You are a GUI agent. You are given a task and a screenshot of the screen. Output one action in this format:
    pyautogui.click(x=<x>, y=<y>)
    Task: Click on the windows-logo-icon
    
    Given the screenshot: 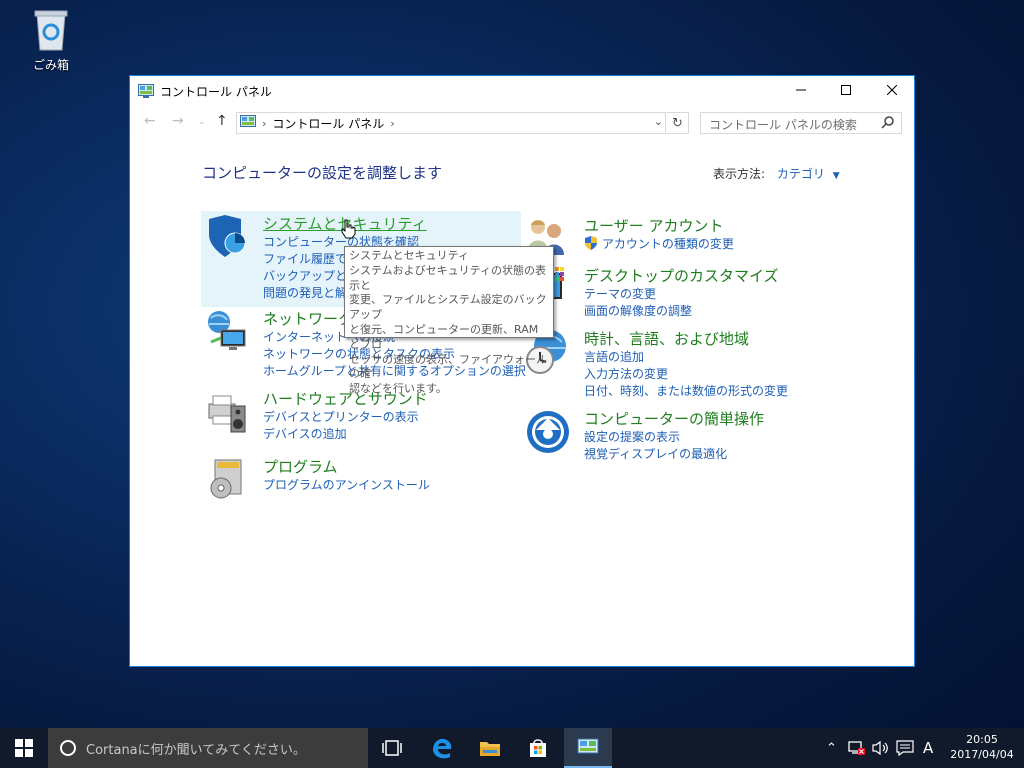 What is the action you would take?
    pyautogui.click(x=24, y=748)
    